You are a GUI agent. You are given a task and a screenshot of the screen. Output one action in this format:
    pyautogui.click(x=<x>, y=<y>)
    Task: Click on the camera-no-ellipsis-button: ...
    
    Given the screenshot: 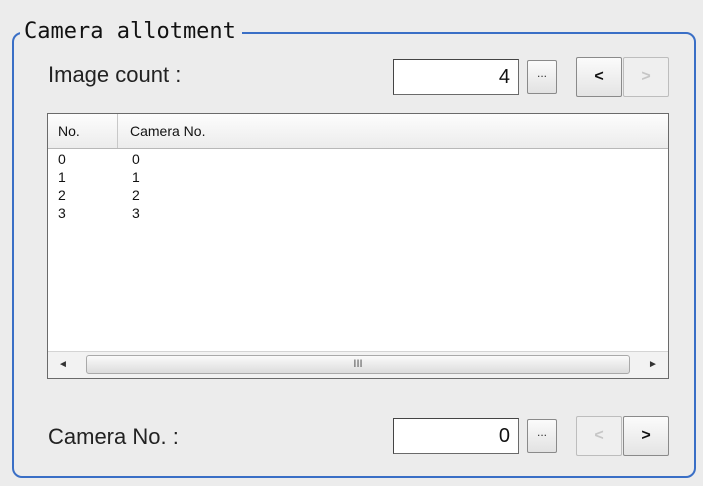 What is the action you would take?
    pyautogui.click(x=542, y=436)
    